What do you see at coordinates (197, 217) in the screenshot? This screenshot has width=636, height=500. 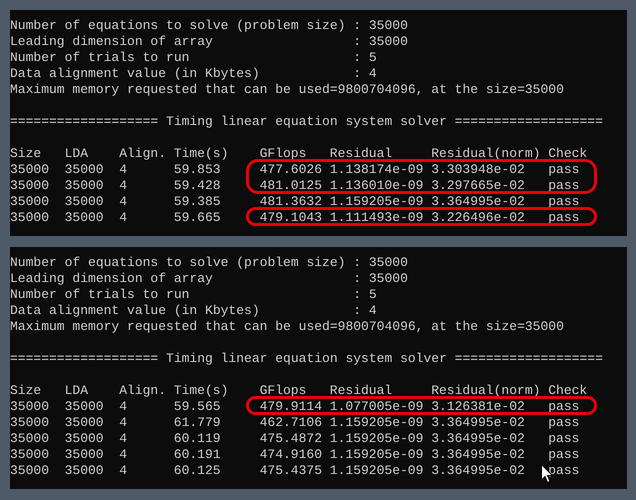 I see `table-cell: 59.665` at bounding box center [197, 217].